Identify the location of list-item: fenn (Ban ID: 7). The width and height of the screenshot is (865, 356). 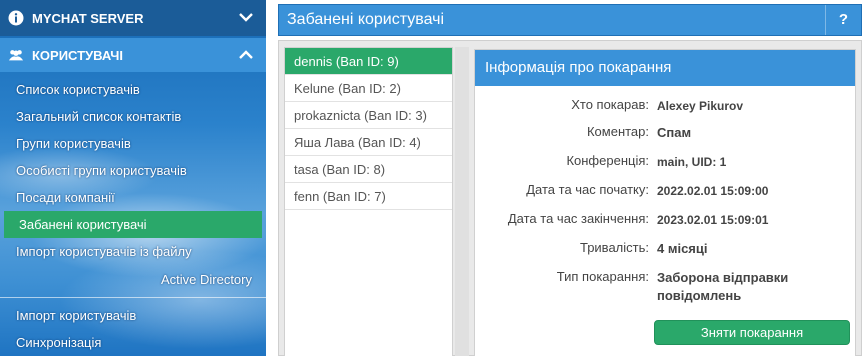
(368, 196).